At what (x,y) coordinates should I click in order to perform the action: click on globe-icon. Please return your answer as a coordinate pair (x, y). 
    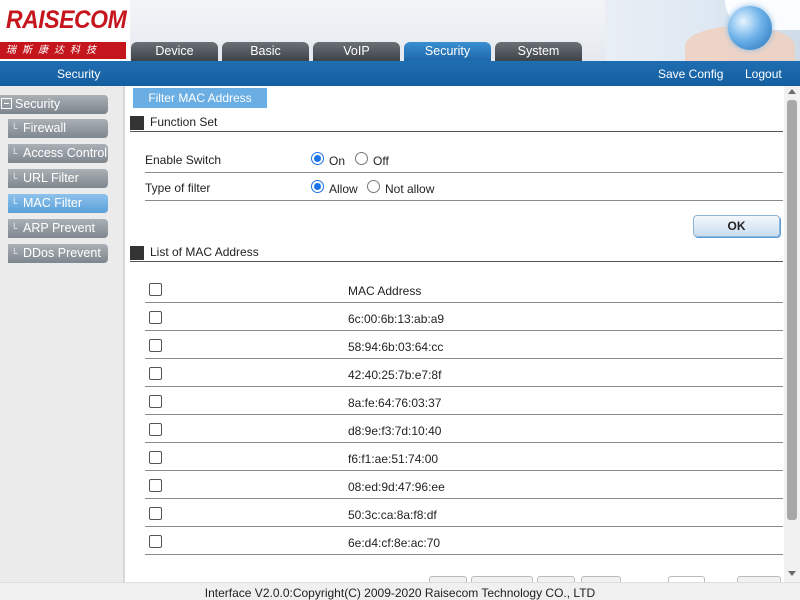
    Looking at the image, I should click on (750, 28).